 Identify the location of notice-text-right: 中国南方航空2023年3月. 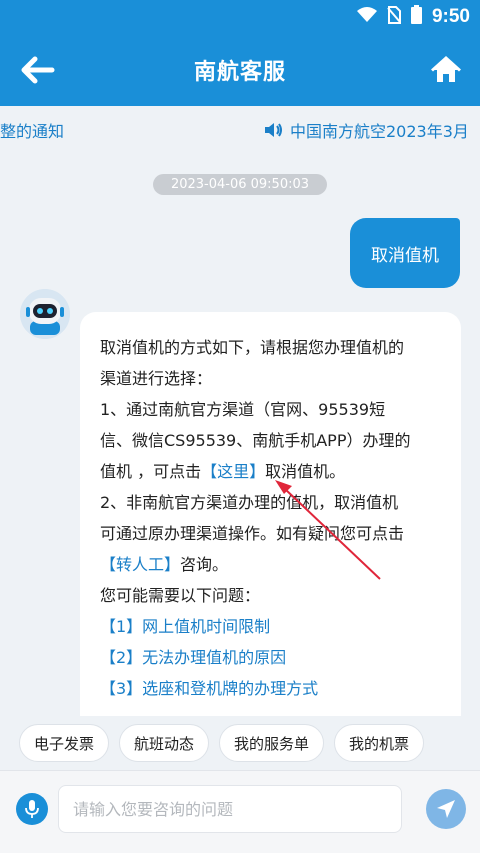
(379, 131).